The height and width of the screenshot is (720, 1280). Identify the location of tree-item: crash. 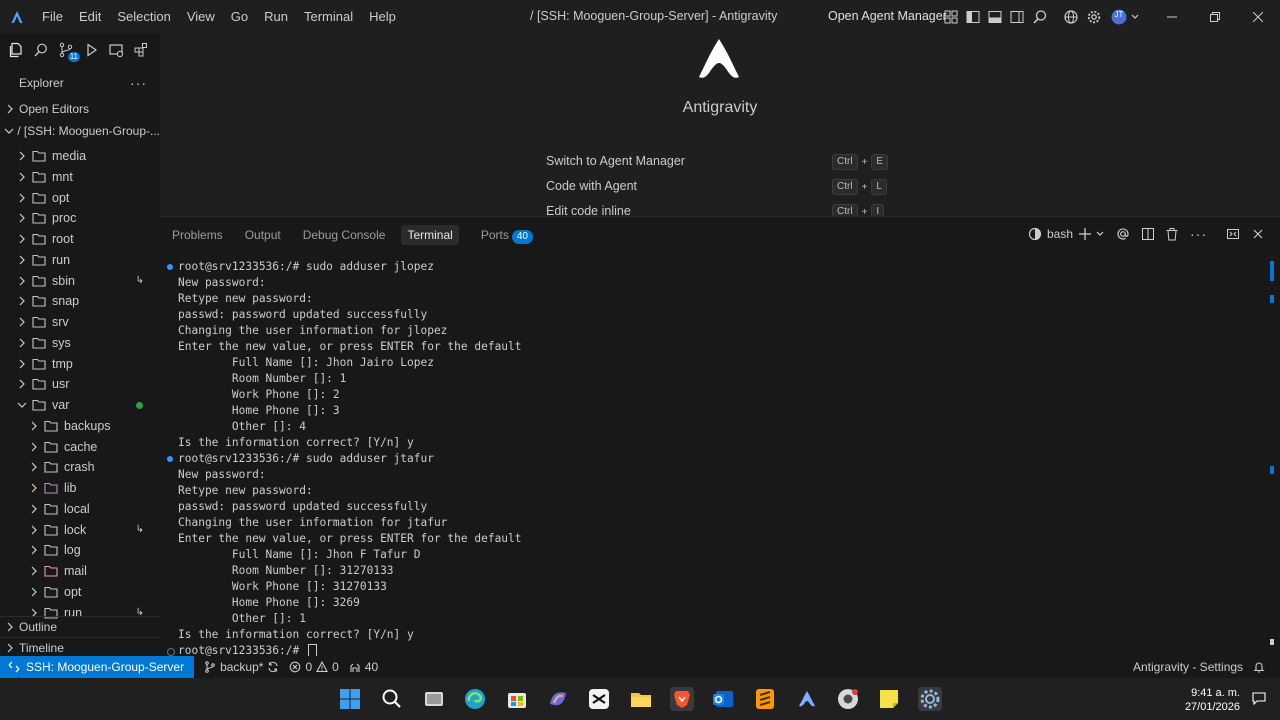
(80, 467).